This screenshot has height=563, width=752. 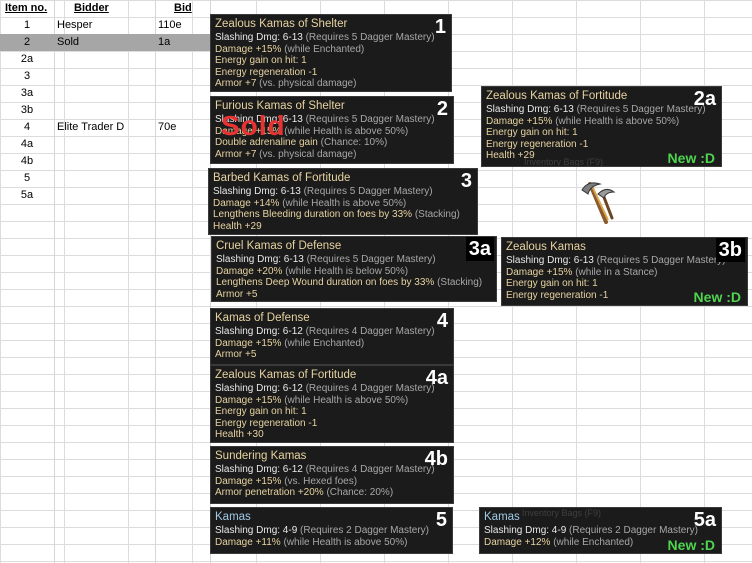 I want to click on table-row: 4 Elite Trader D 70e, so click(x=105, y=127).